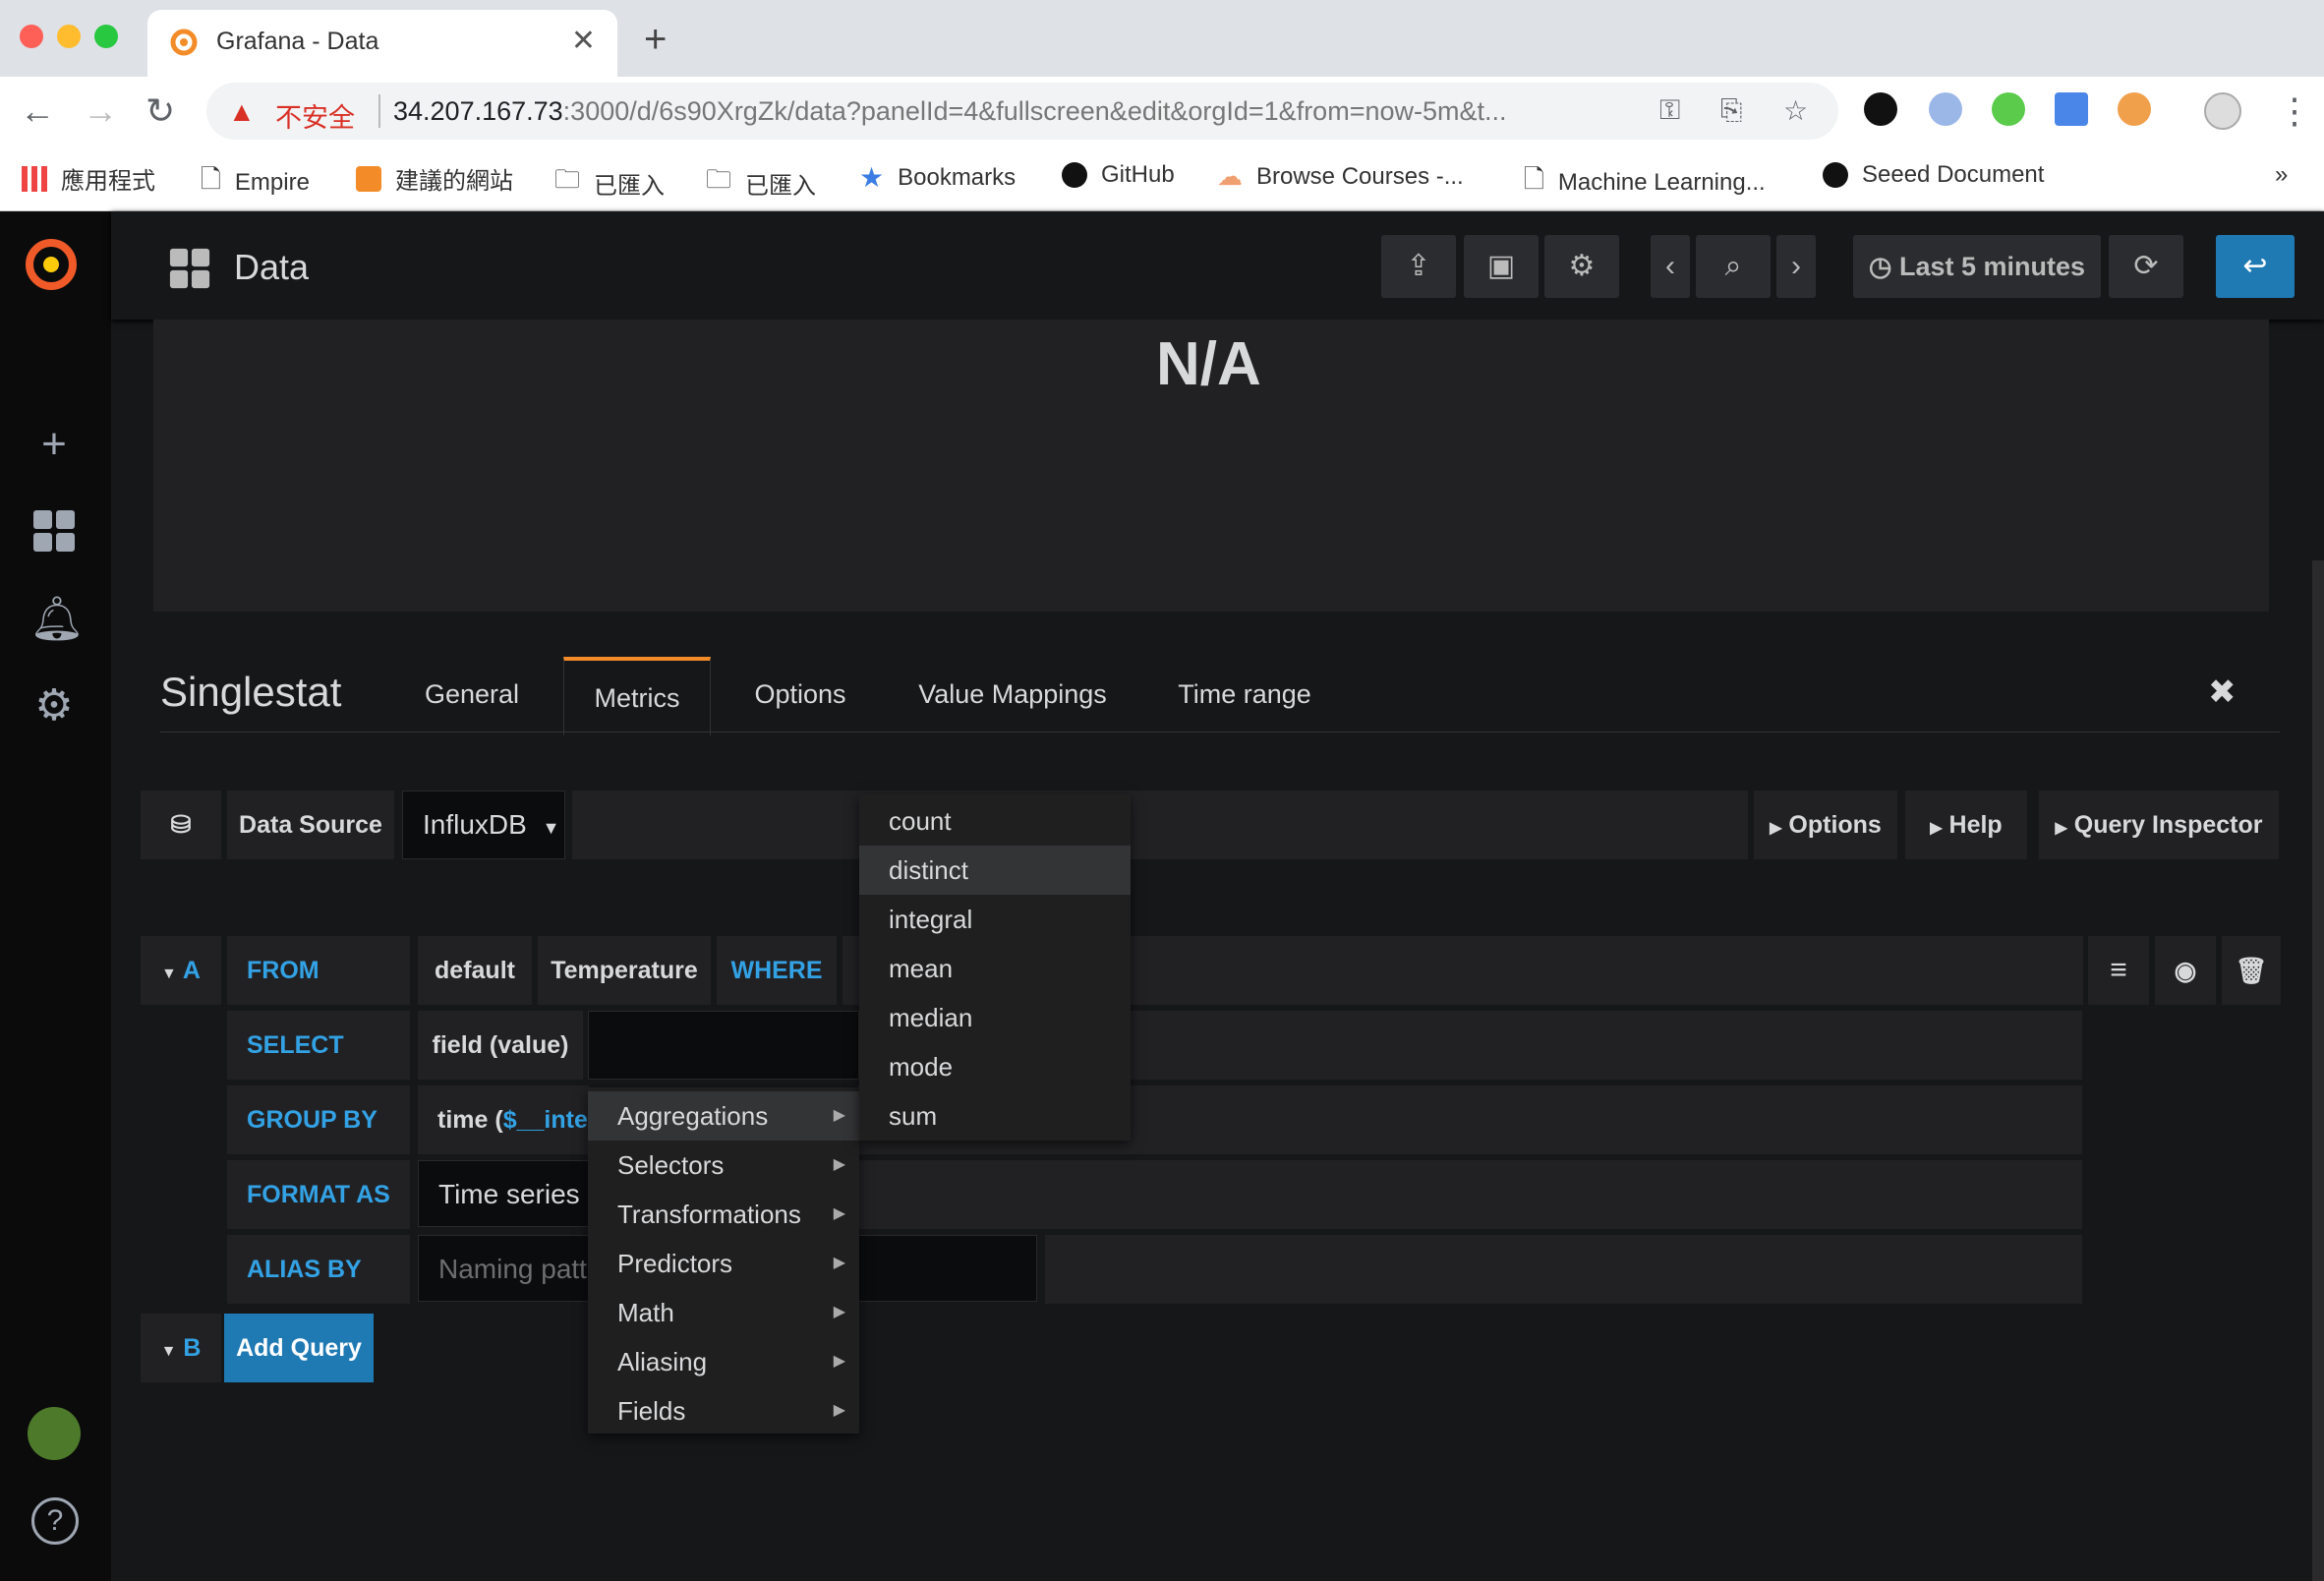 The height and width of the screenshot is (1581, 2324). I want to click on select-field-segment: field (value), so click(500, 1045).